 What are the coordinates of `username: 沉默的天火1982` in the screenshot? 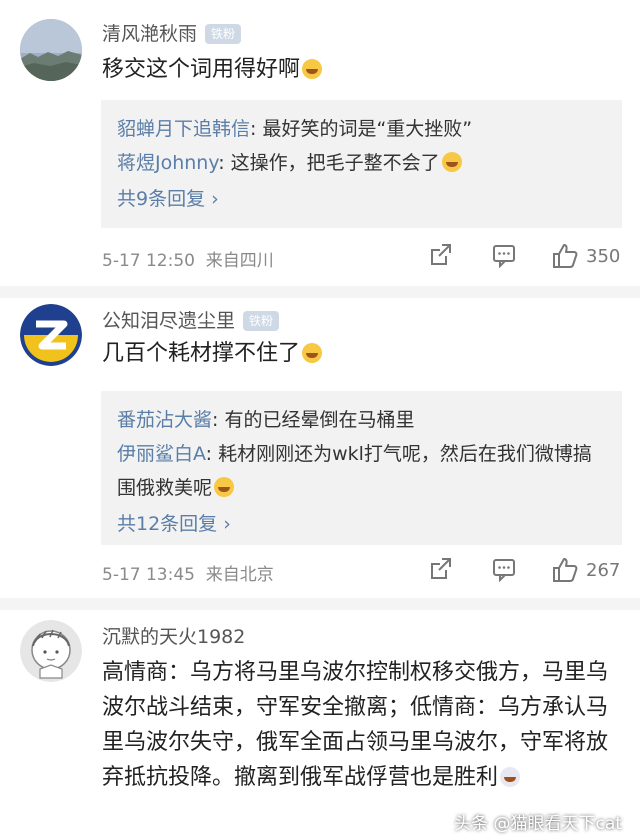 It's located at (173, 635).